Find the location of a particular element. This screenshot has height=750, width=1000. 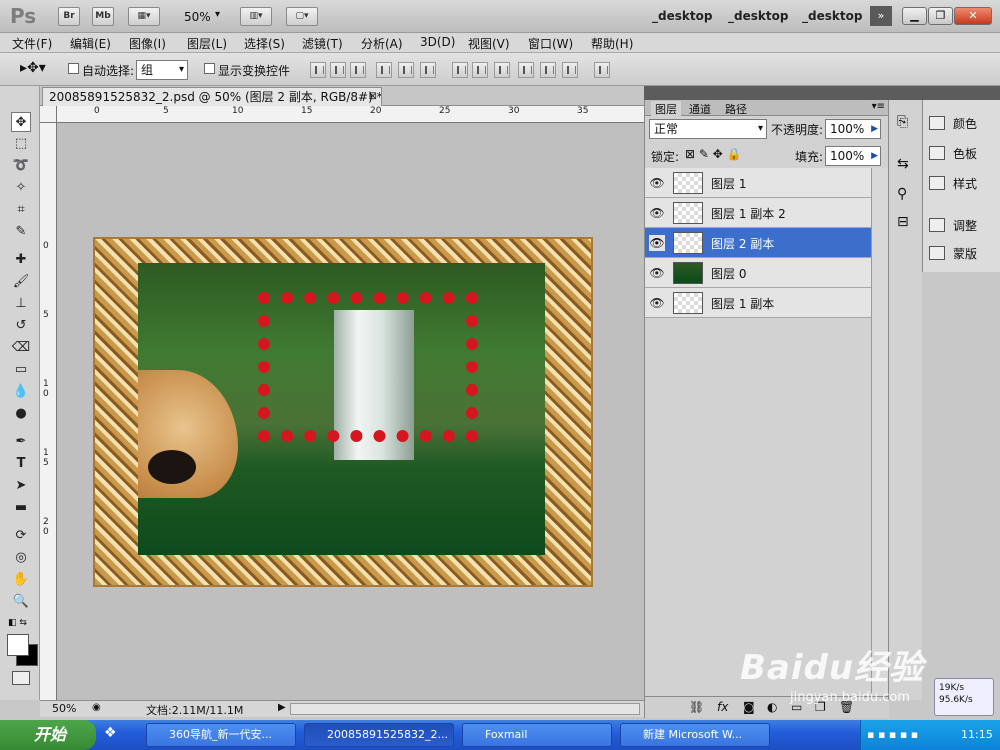

zoom-tool-icon: 🔍 is located at coordinates (21, 602).